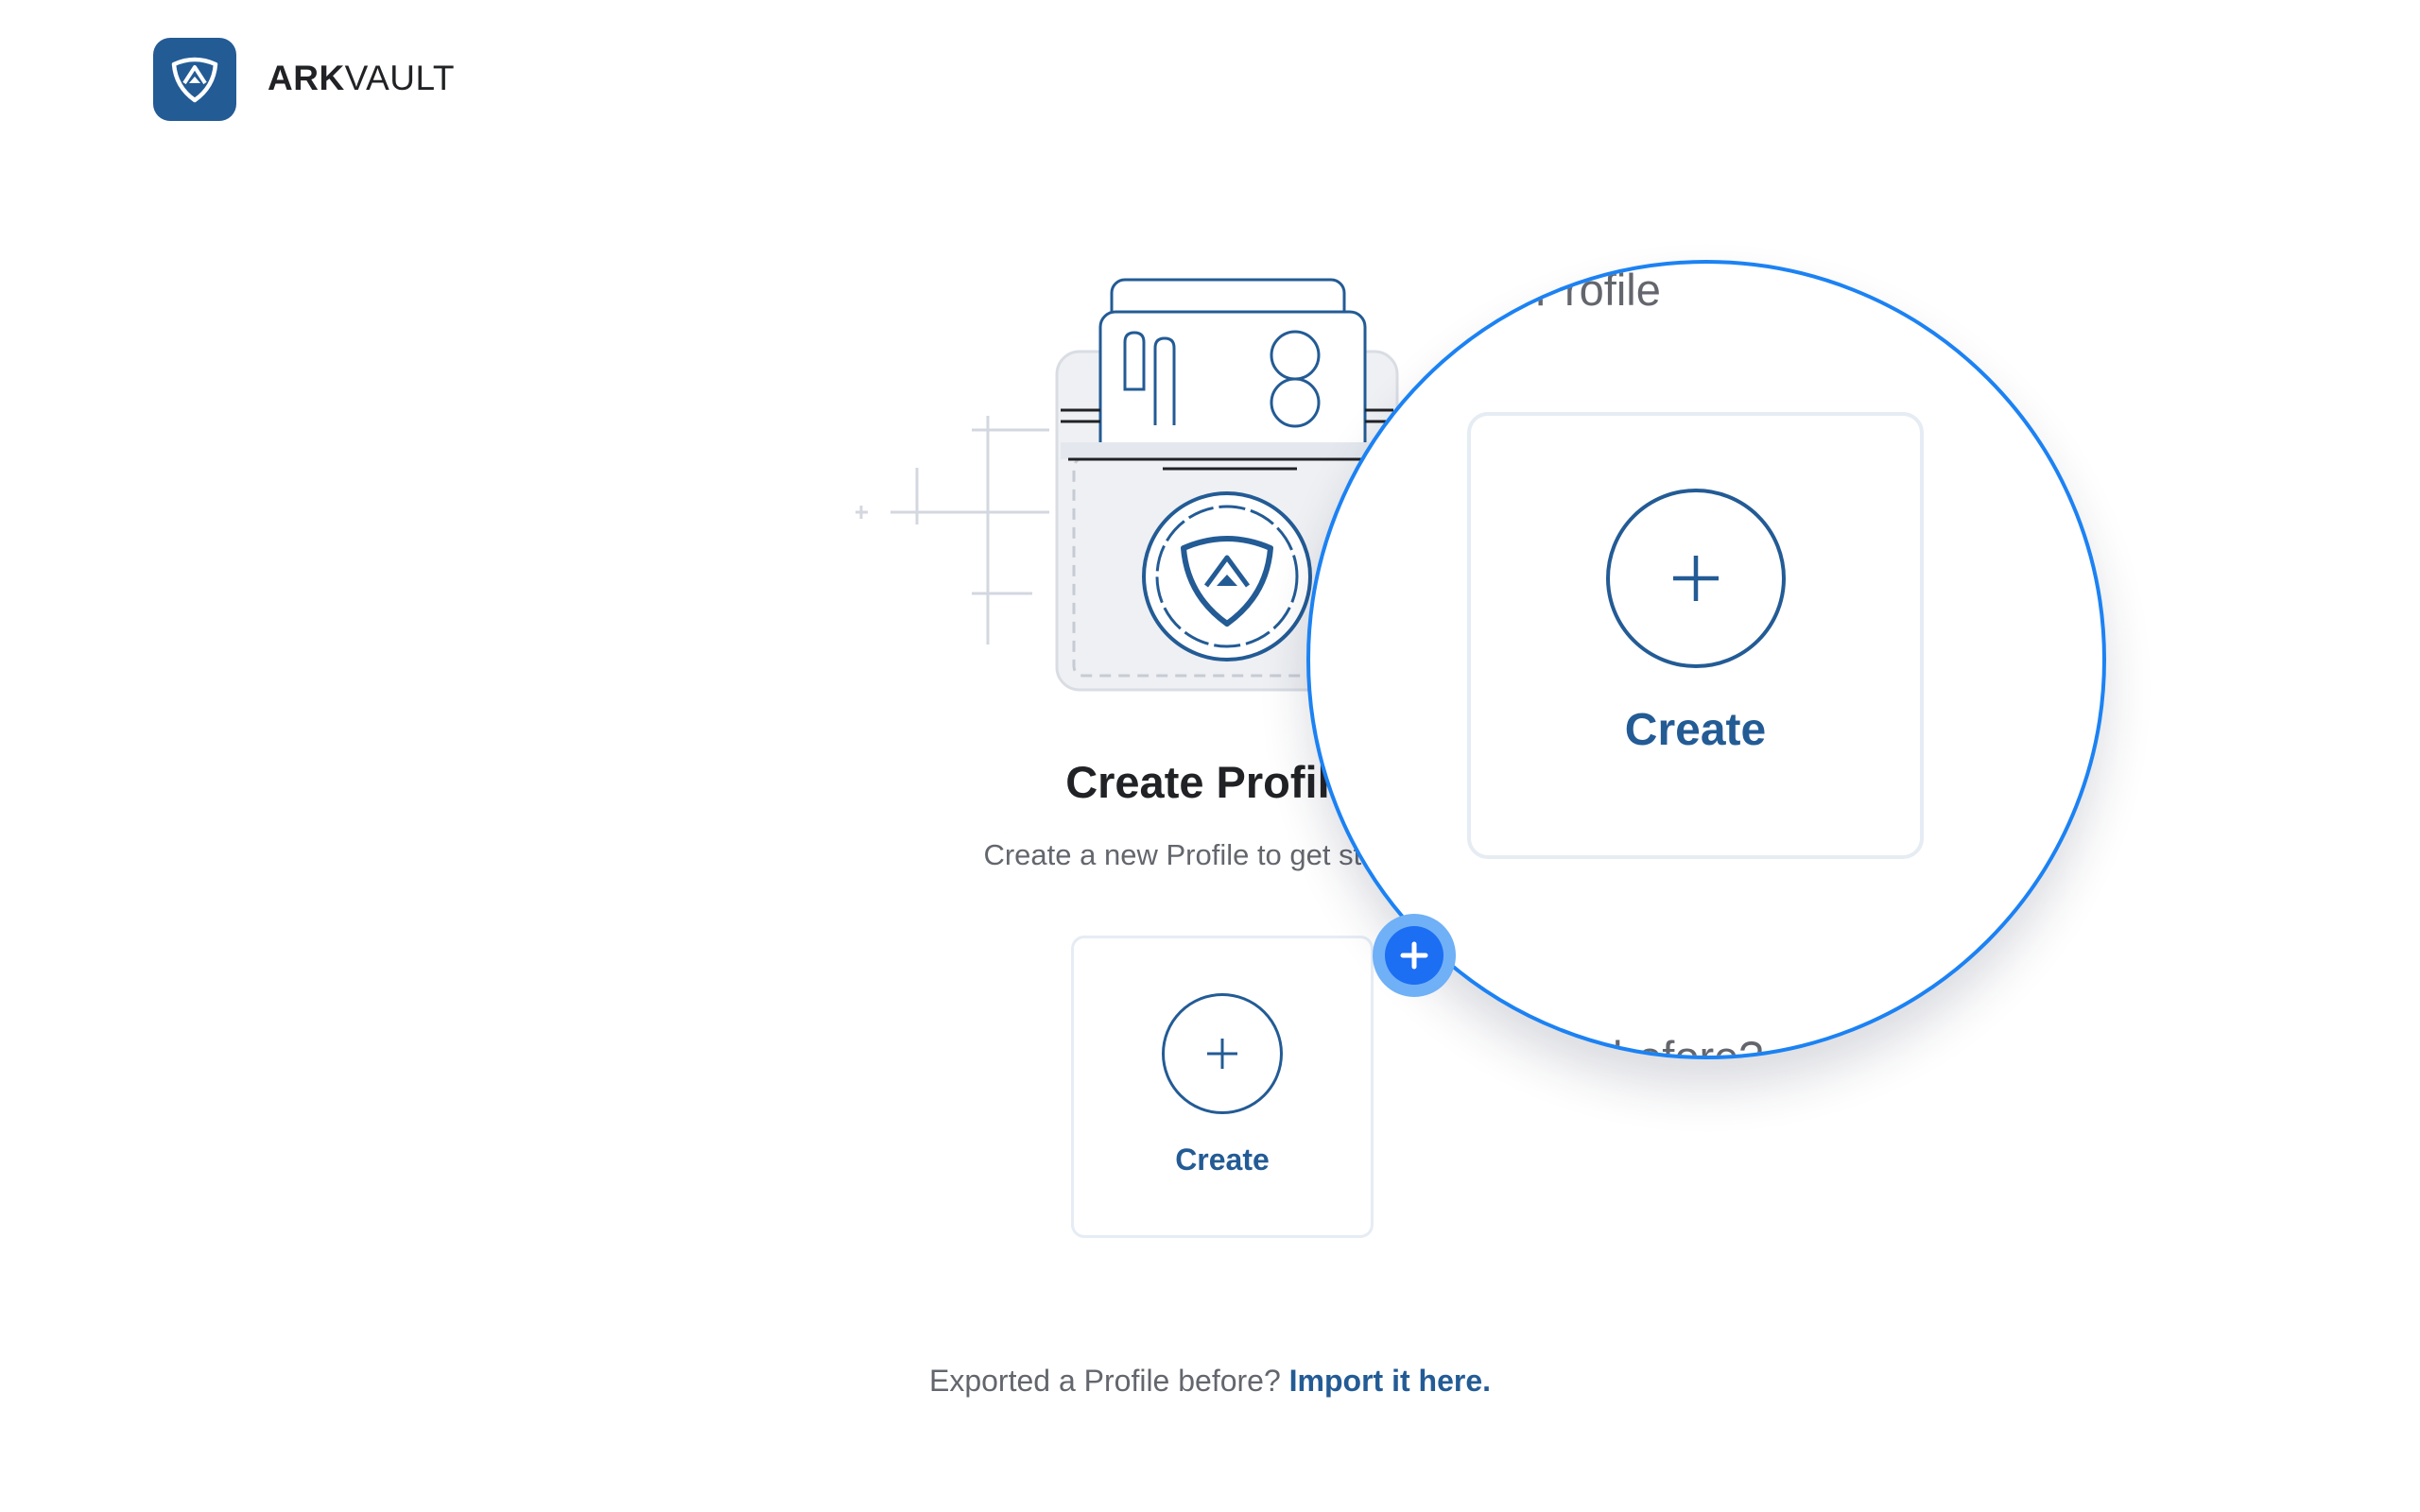  I want to click on brand-name-bold: ARK, so click(306, 78).